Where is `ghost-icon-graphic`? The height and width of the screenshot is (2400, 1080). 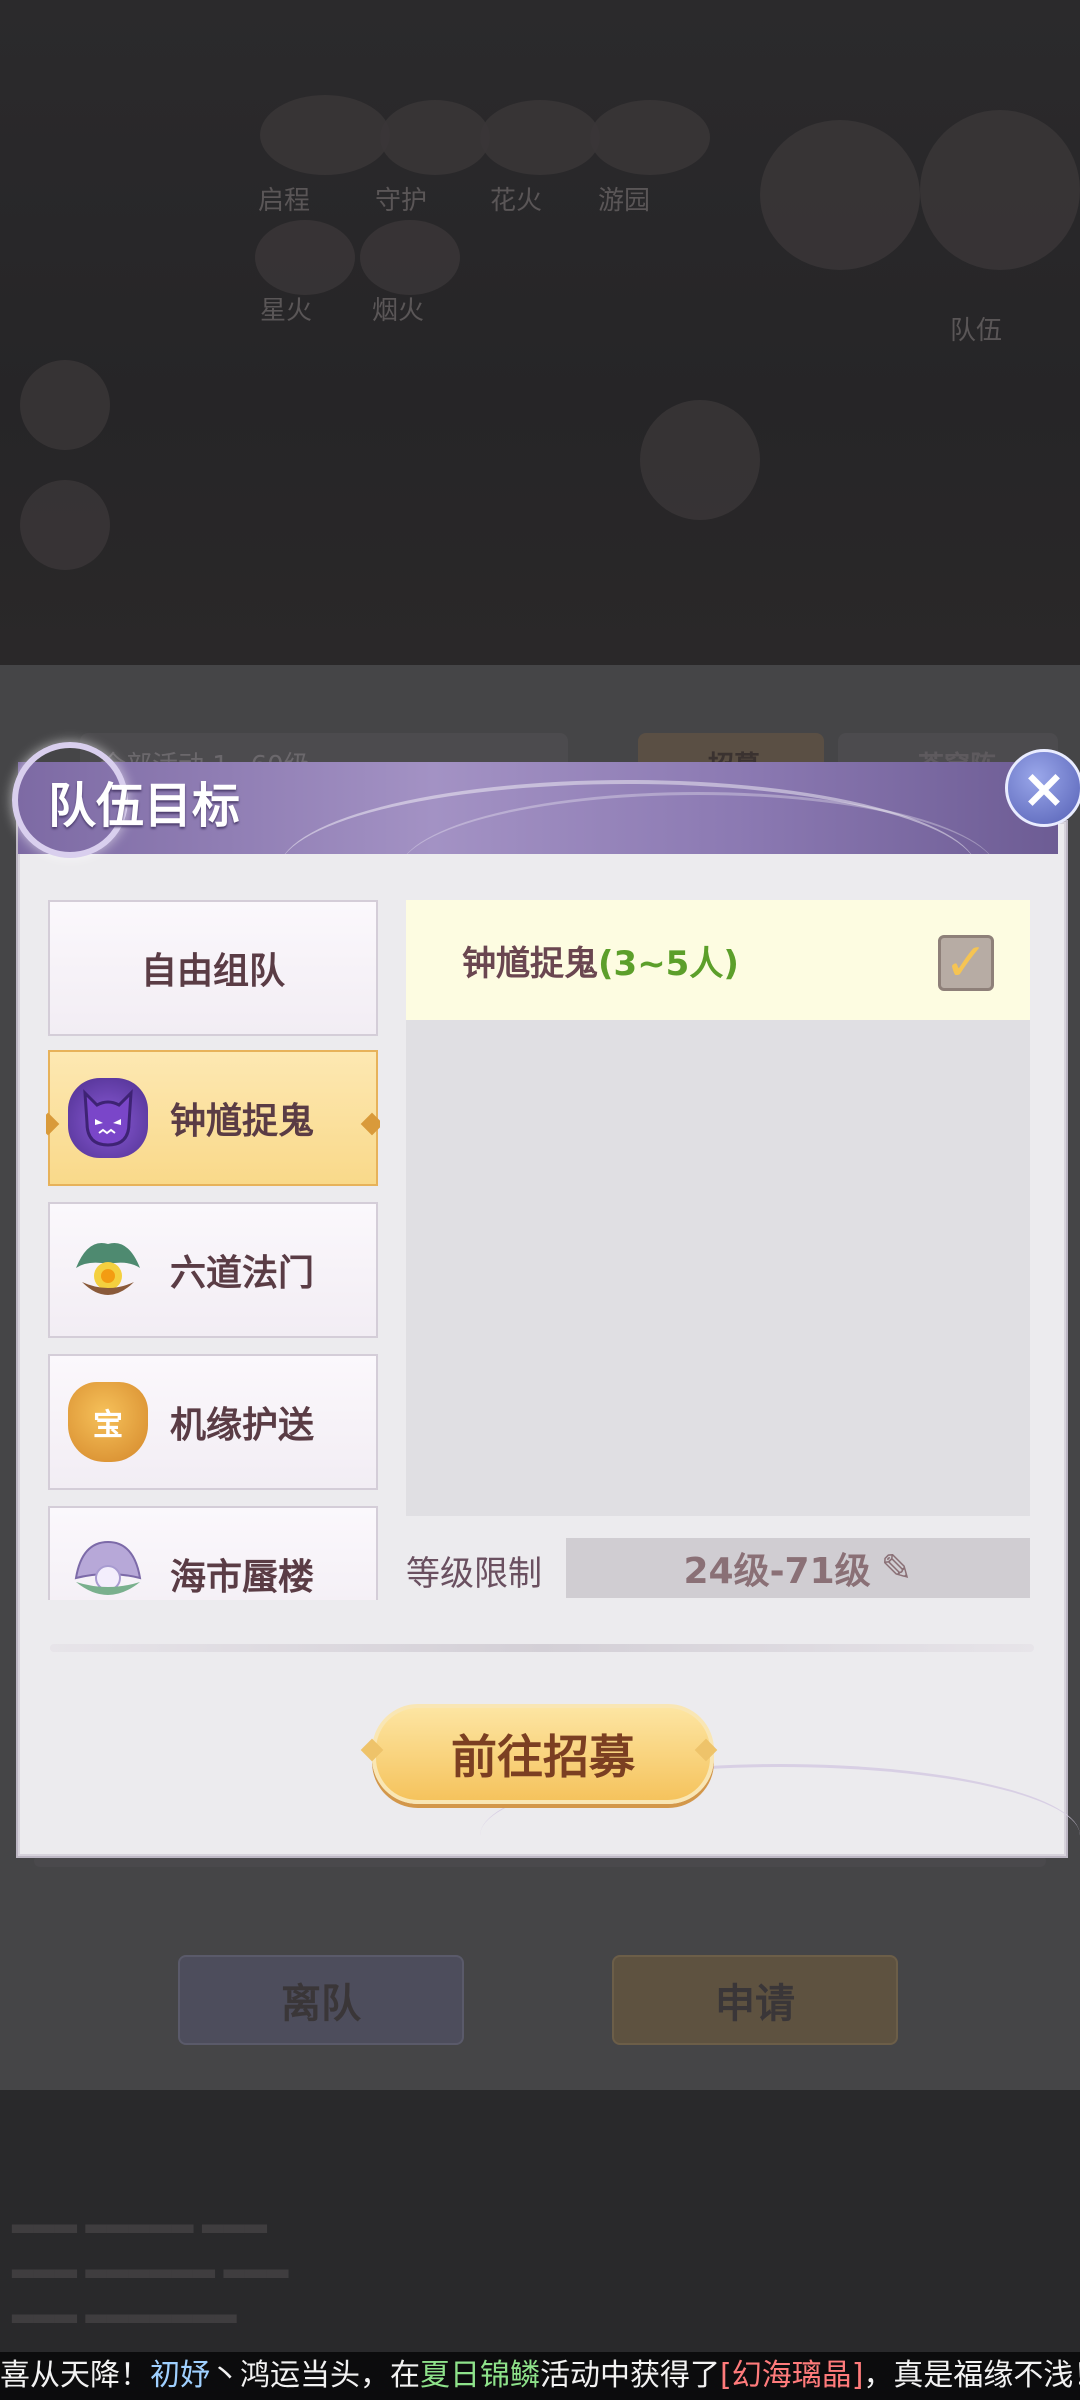
ghost-icon-graphic is located at coordinates (108, 1118).